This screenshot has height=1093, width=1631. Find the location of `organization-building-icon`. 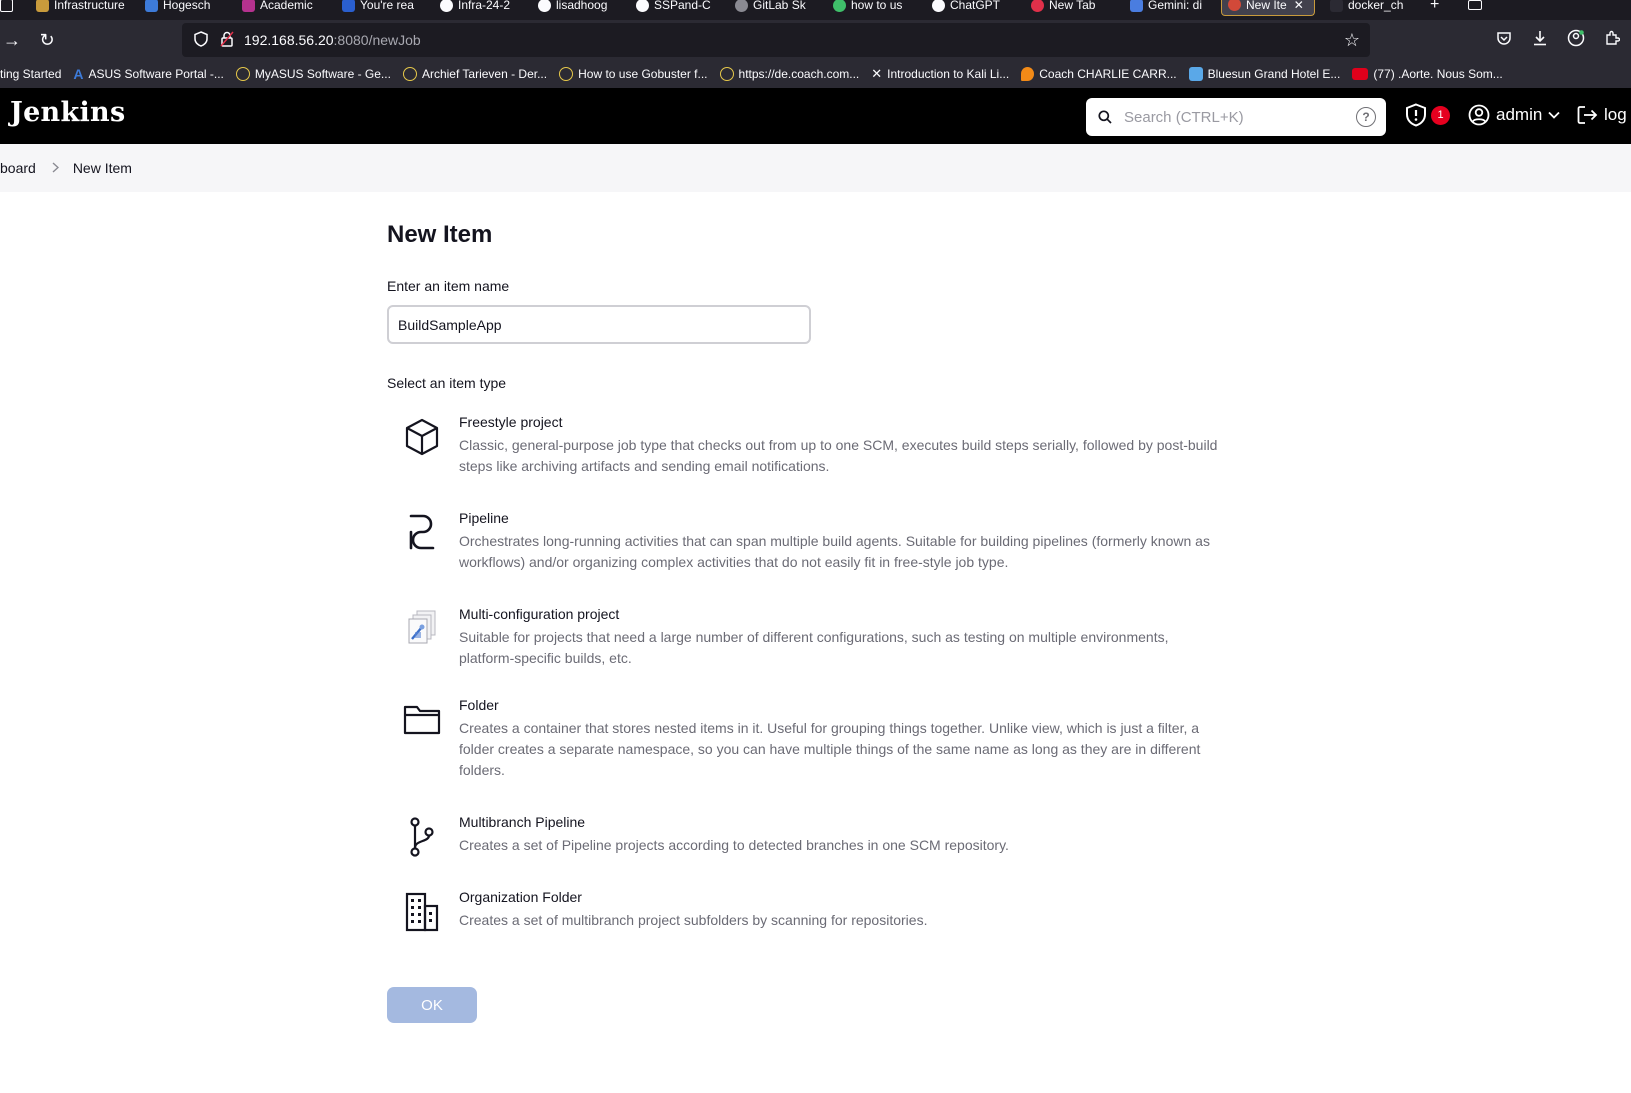

organization-building-icon is located at coordinates (422, 912).